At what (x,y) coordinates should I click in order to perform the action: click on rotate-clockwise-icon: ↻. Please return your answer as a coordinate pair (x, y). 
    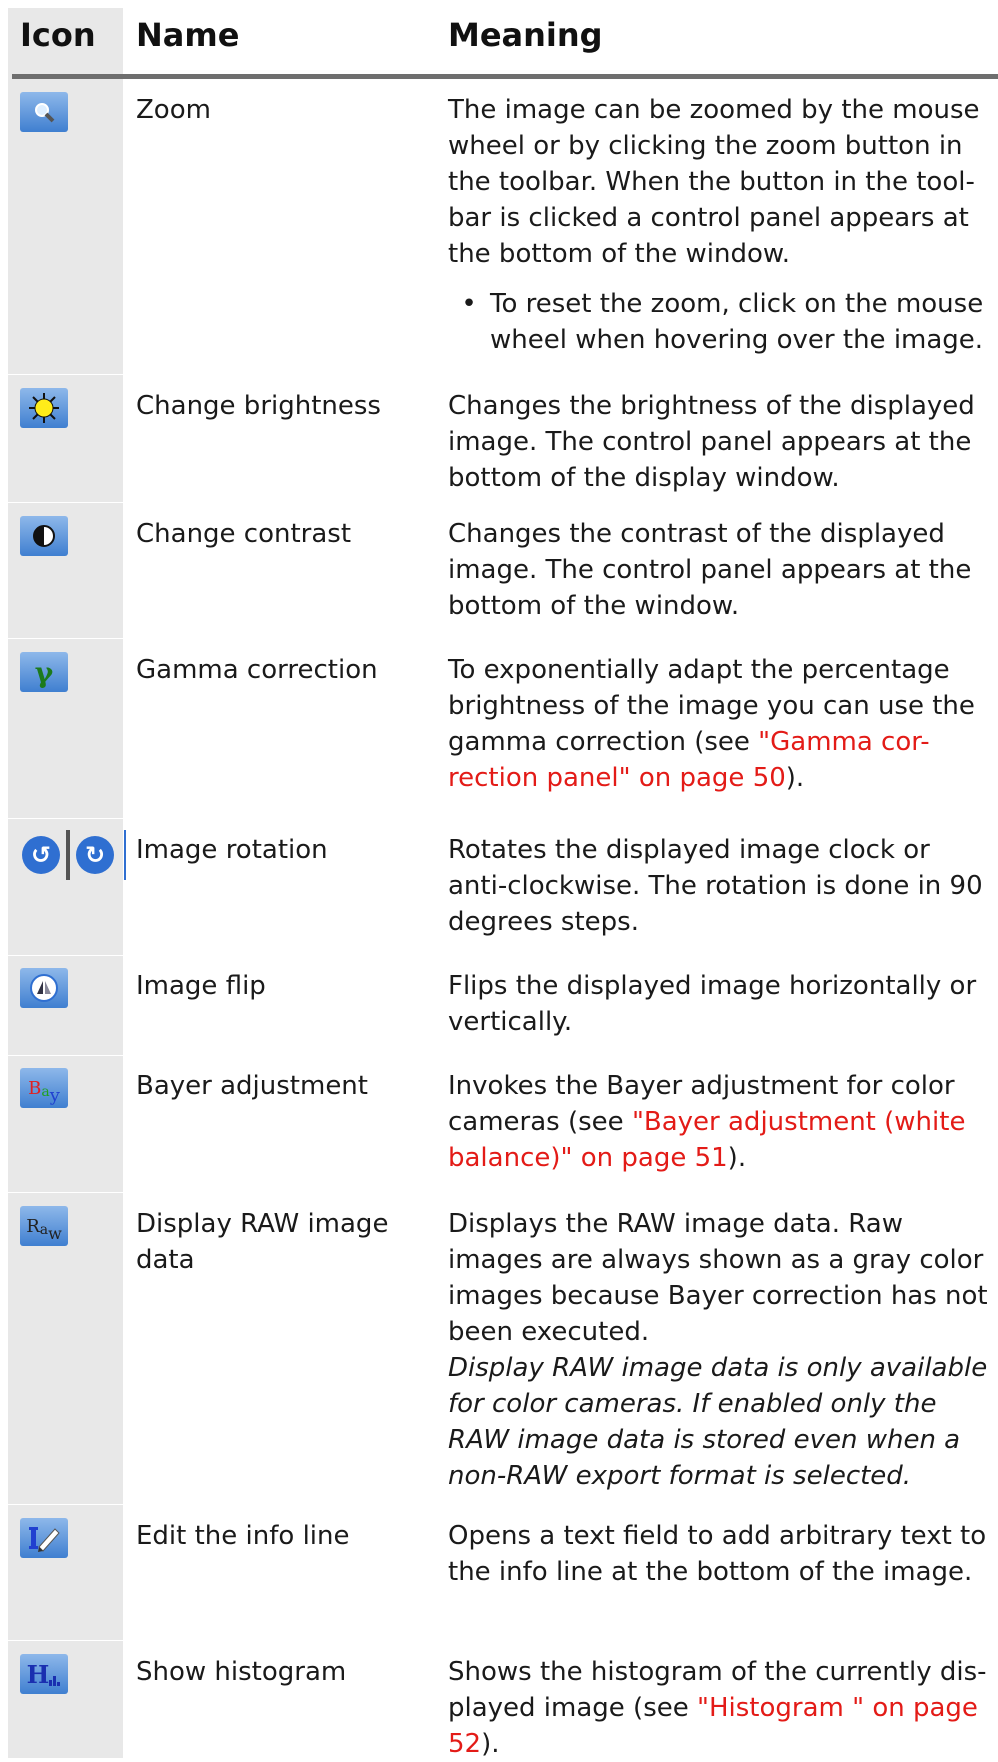
    Looking at the image, I should click on (95, 855).